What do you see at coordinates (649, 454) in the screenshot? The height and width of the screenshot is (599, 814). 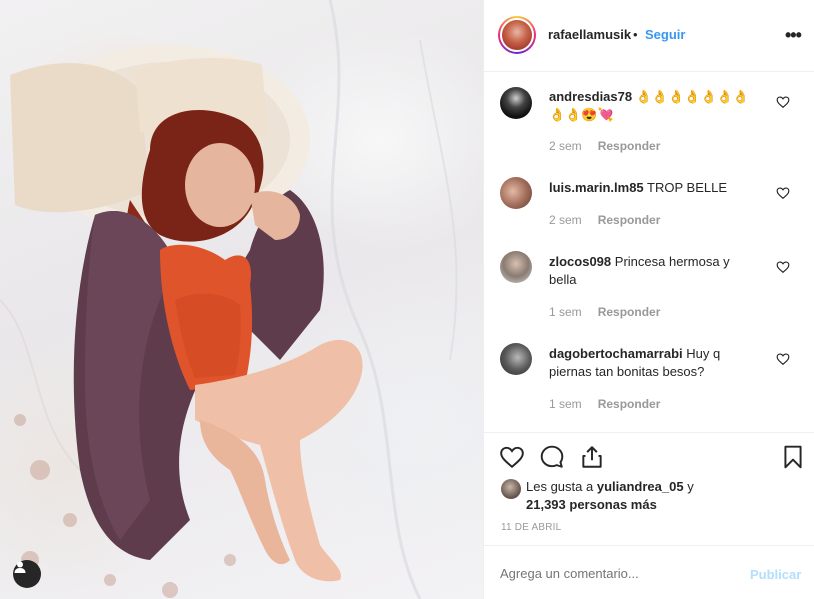 I see `post-actions-bar` at bounding box center [649, 454].